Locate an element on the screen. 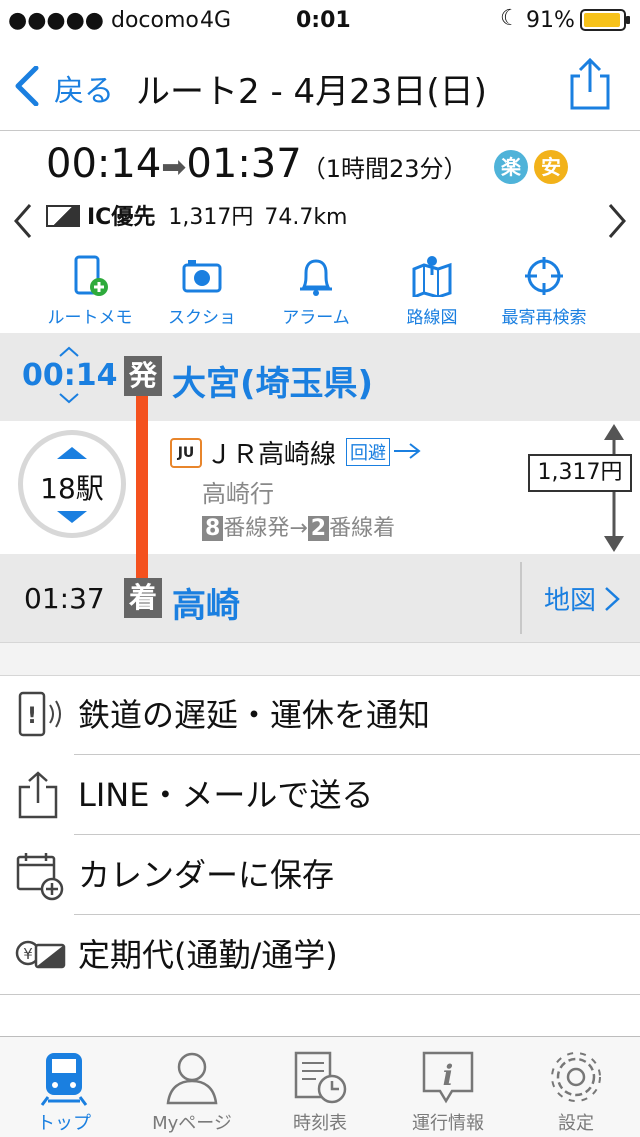 The width and height of the screenshot is (640, 1137). bell-icon is located at coordinates (316, 277).